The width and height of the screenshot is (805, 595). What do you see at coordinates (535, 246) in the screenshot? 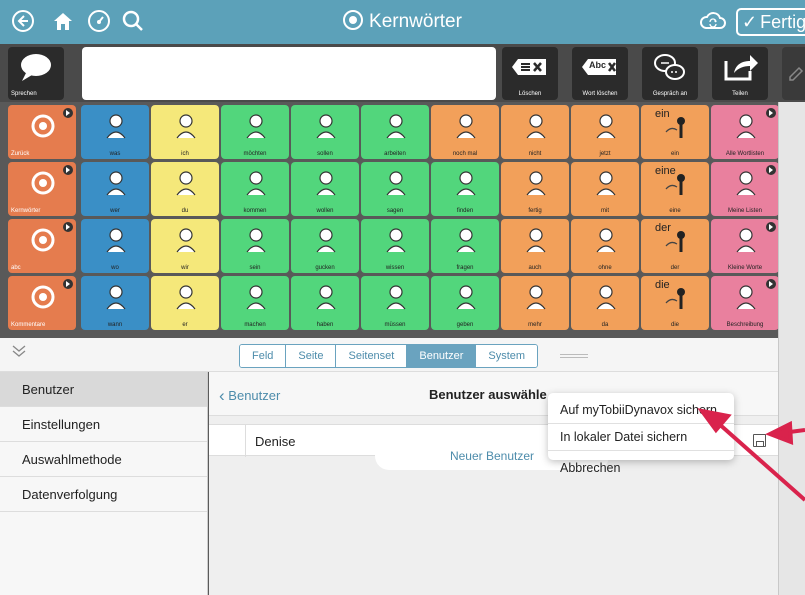
I see `grid-cell-auch: auch` at bounding box center [535, 246].